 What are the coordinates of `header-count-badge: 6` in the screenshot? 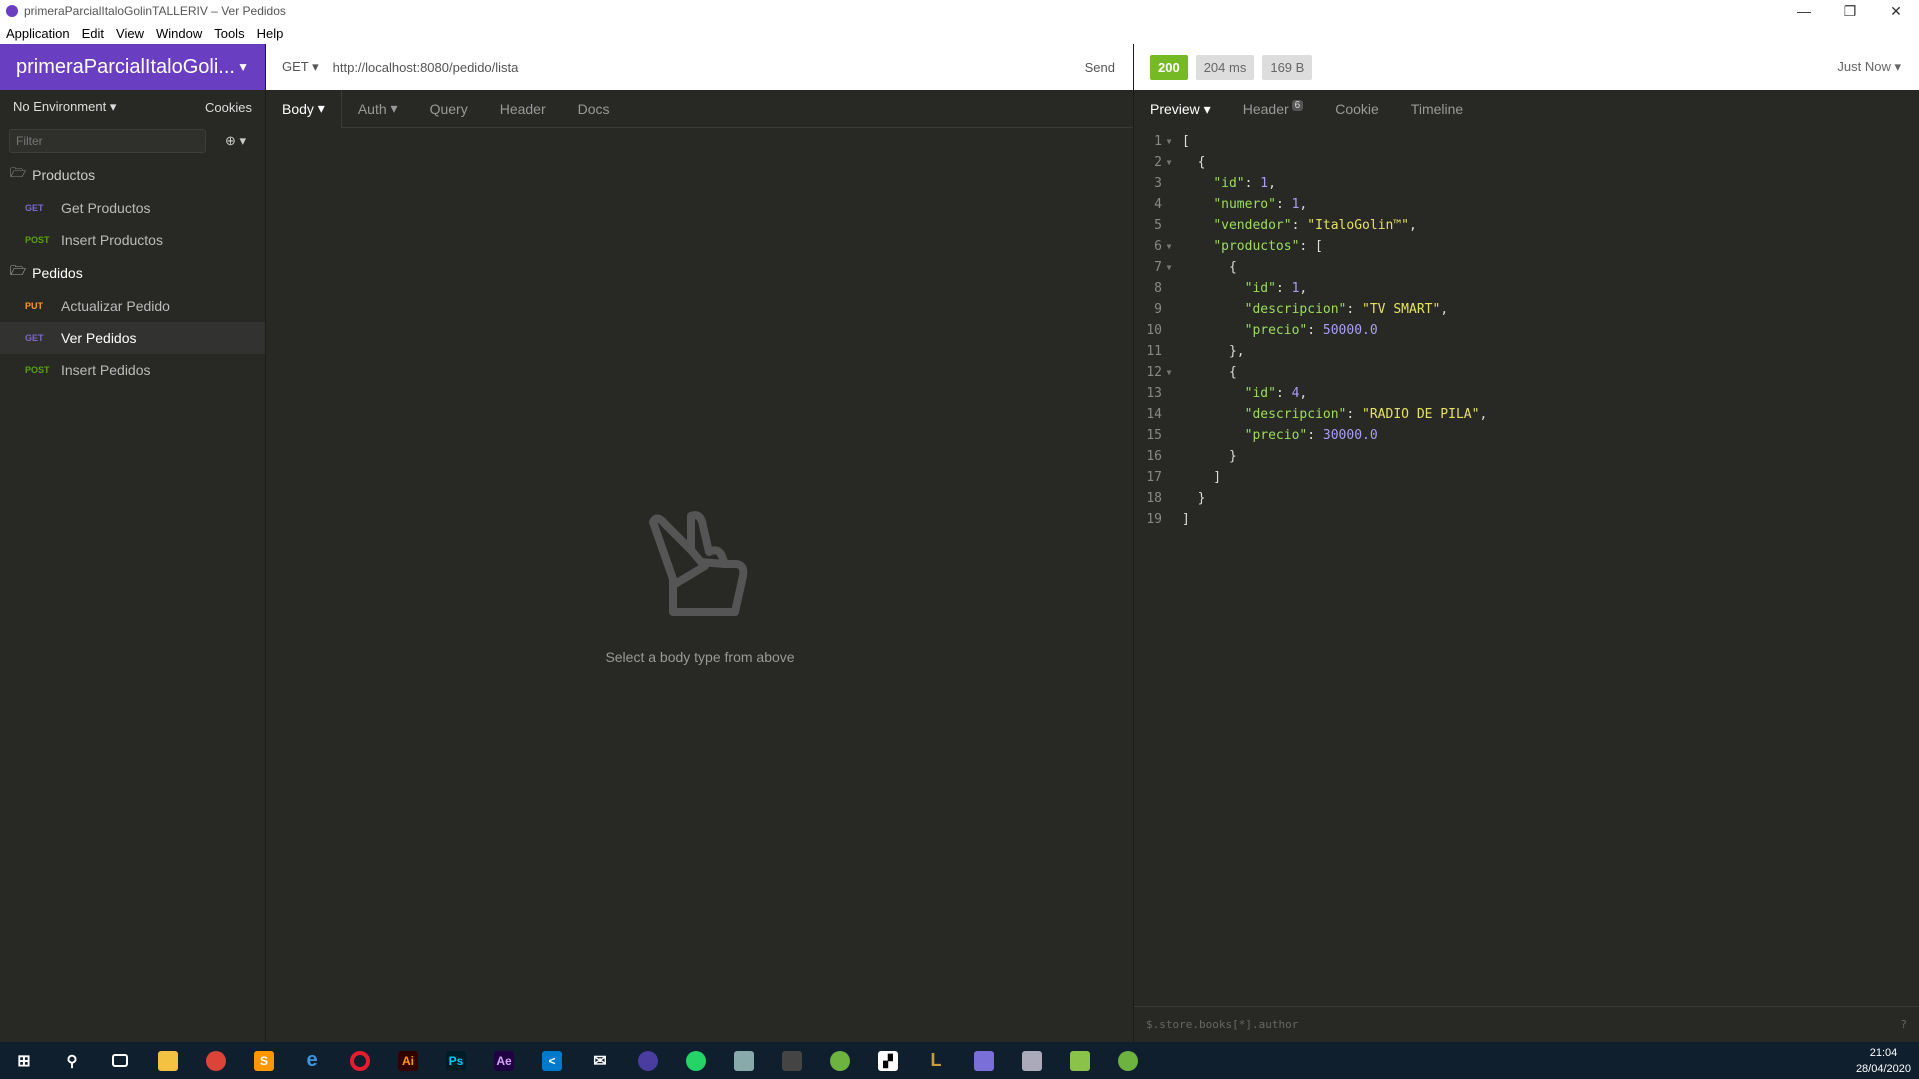 It's located at (1297, 105).